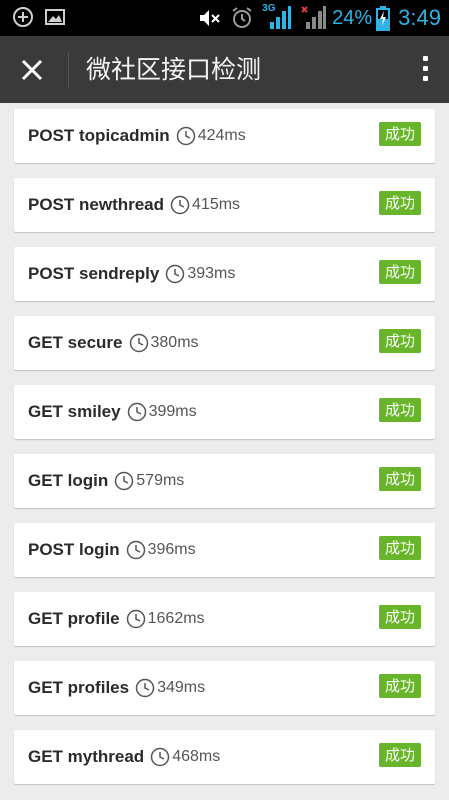 Image resolution: width=449 pixels, height=800 pixels. What do you see at coordinates (160, 480) in the screenshot?
I see `api-latency: 579ms` at bounding box center [160, 480].